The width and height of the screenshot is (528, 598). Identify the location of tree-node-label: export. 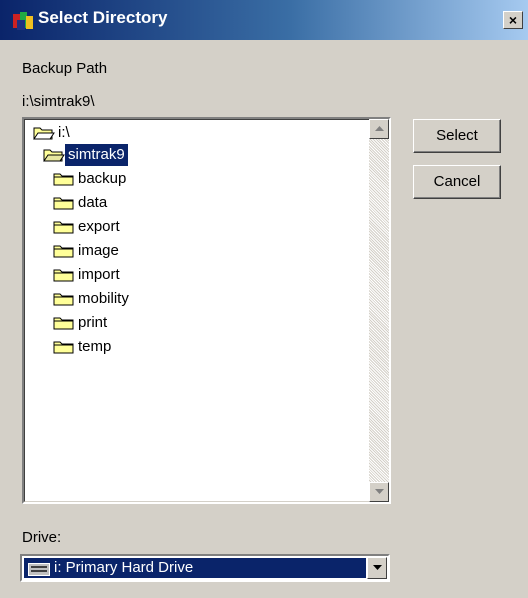
(99, 226).